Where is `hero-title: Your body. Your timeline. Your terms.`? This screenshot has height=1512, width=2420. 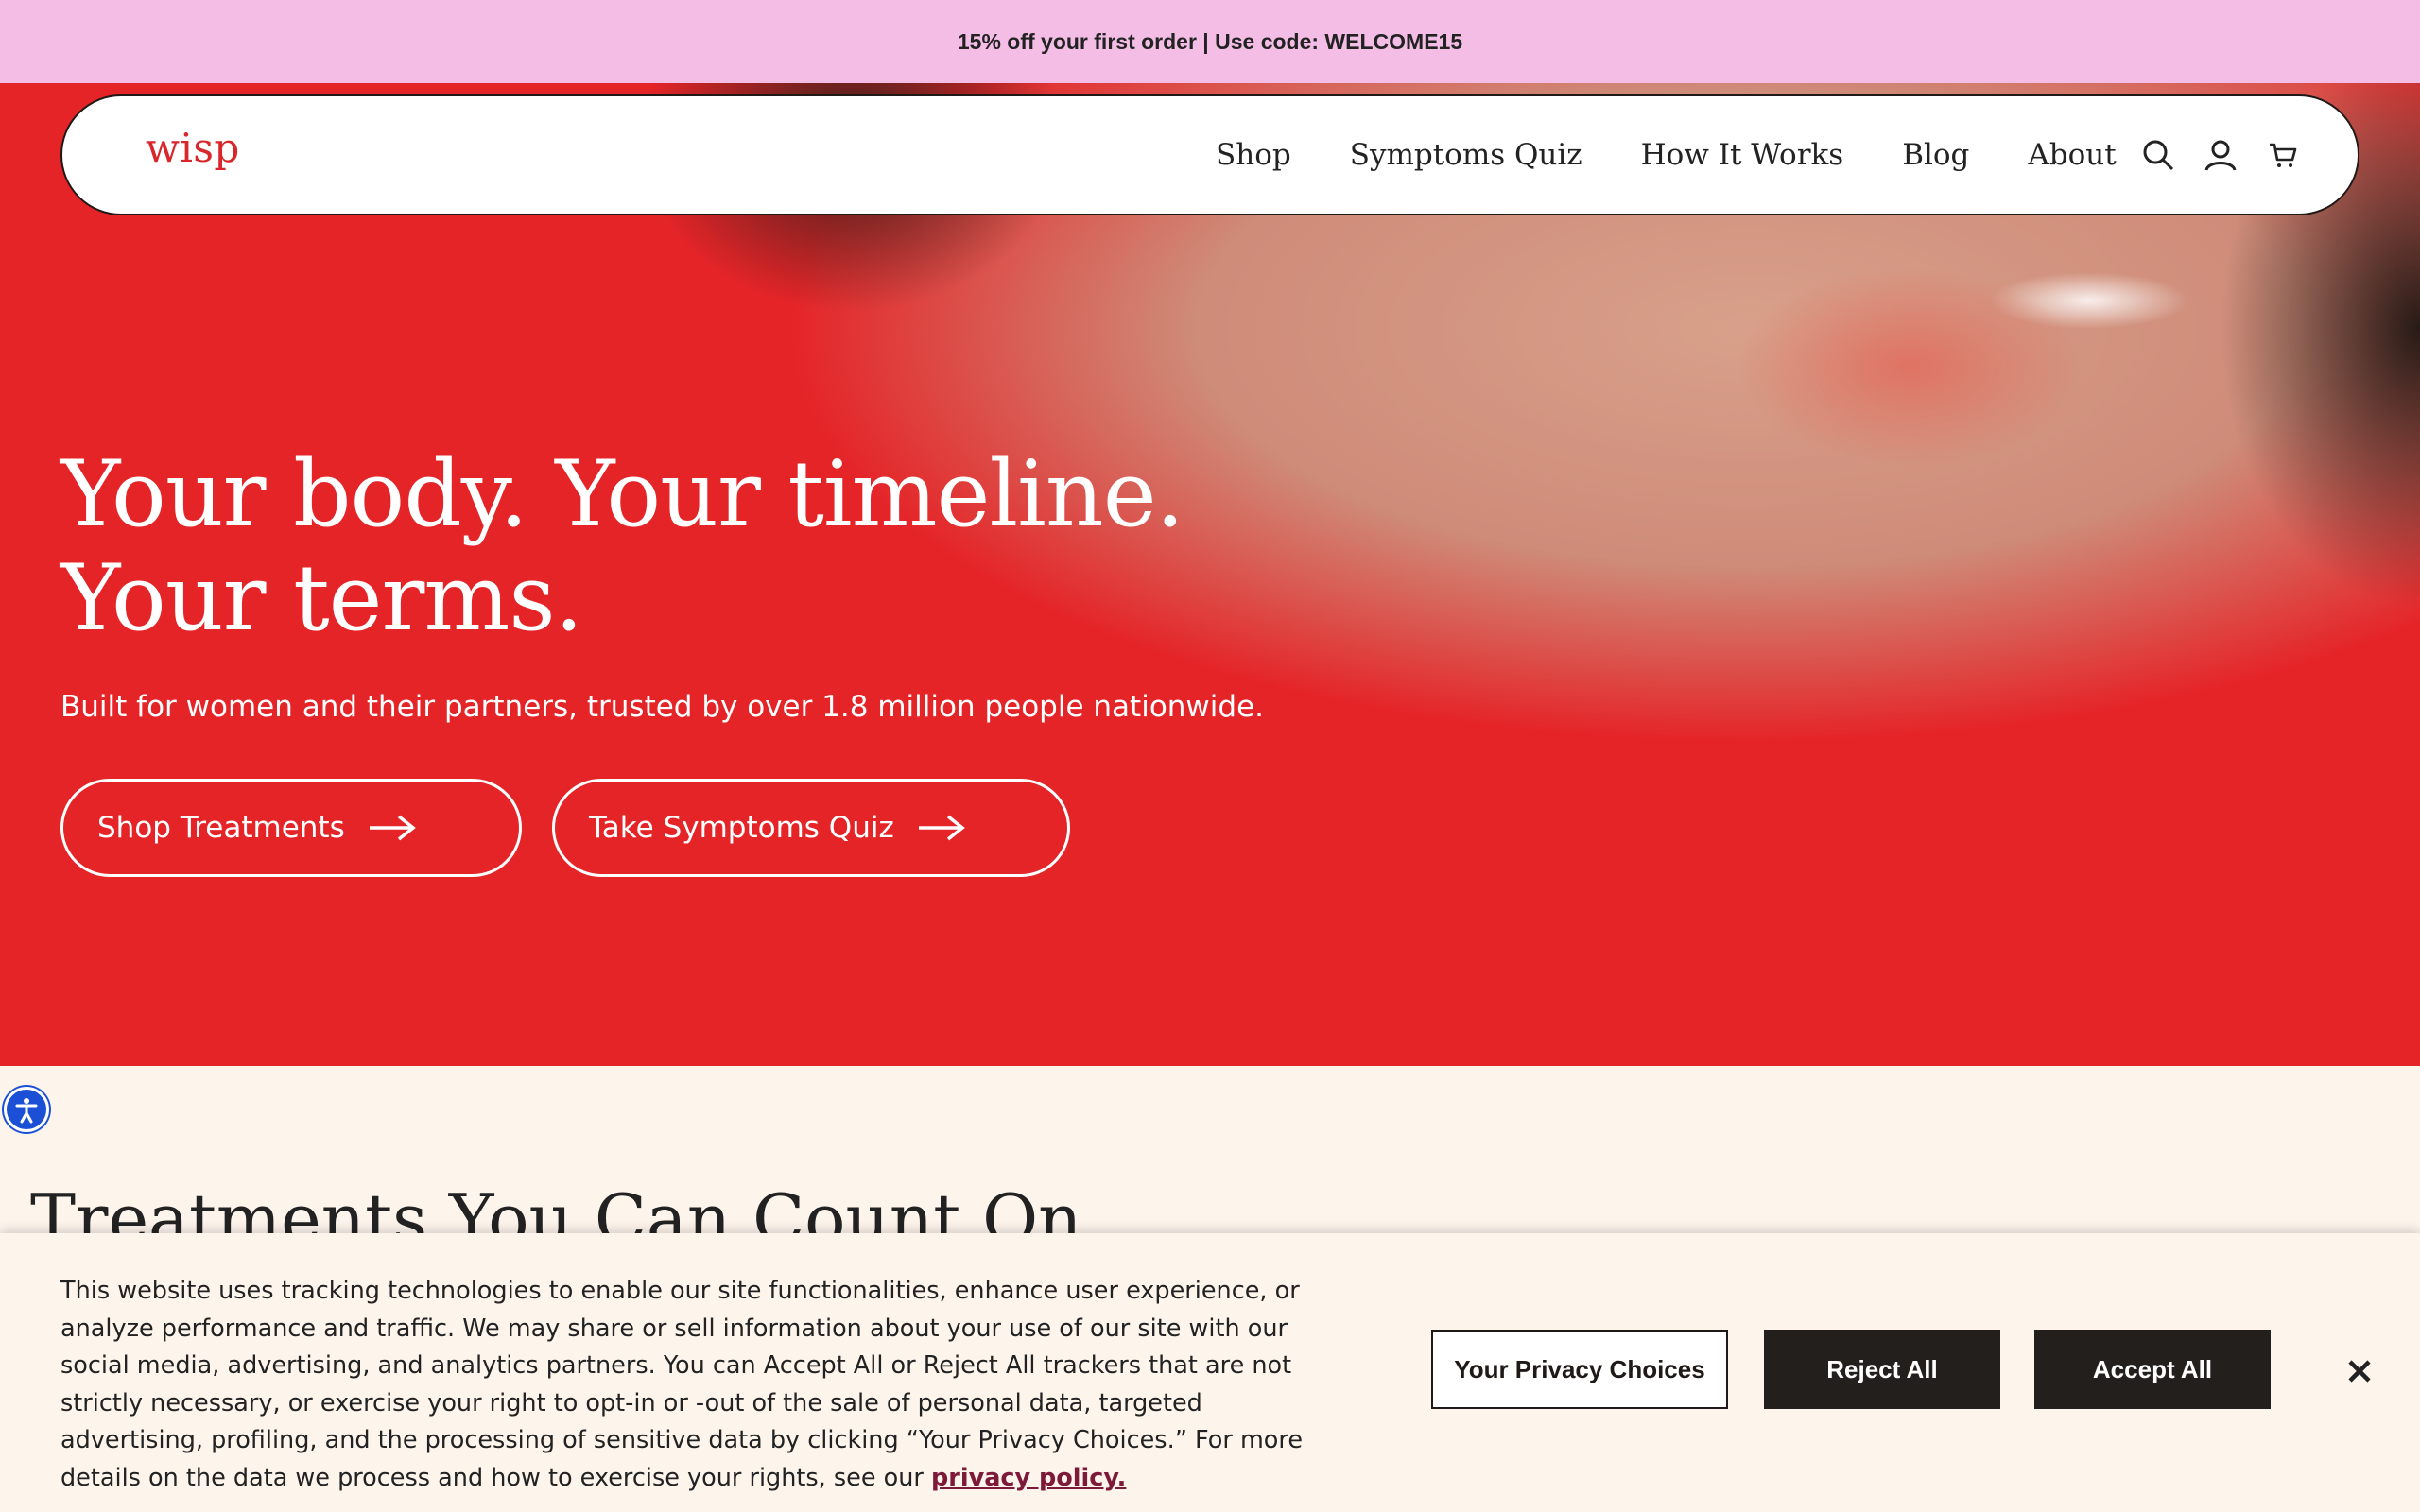 hero-title: Your body. Your timeline. Your terms. is located at coordinates (722, 546).